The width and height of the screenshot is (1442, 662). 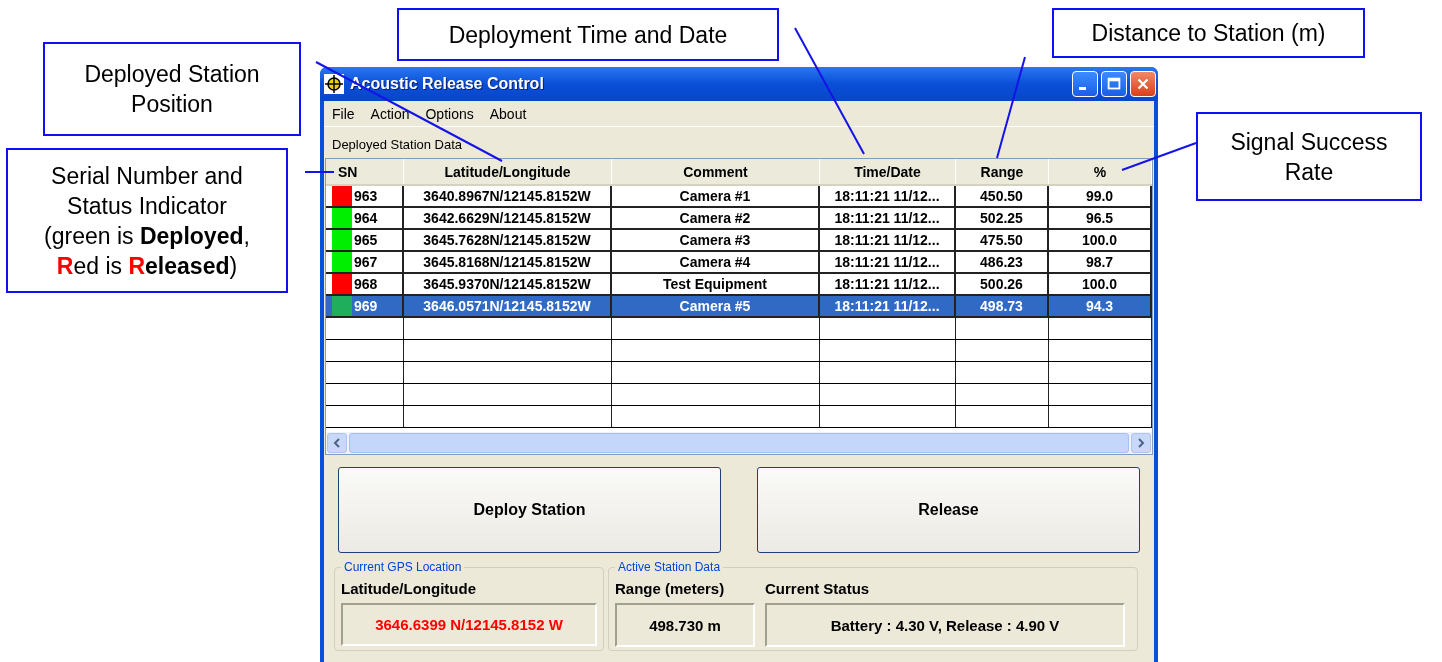 I want to click on scroll-left-button, so click(x=337, y=443).